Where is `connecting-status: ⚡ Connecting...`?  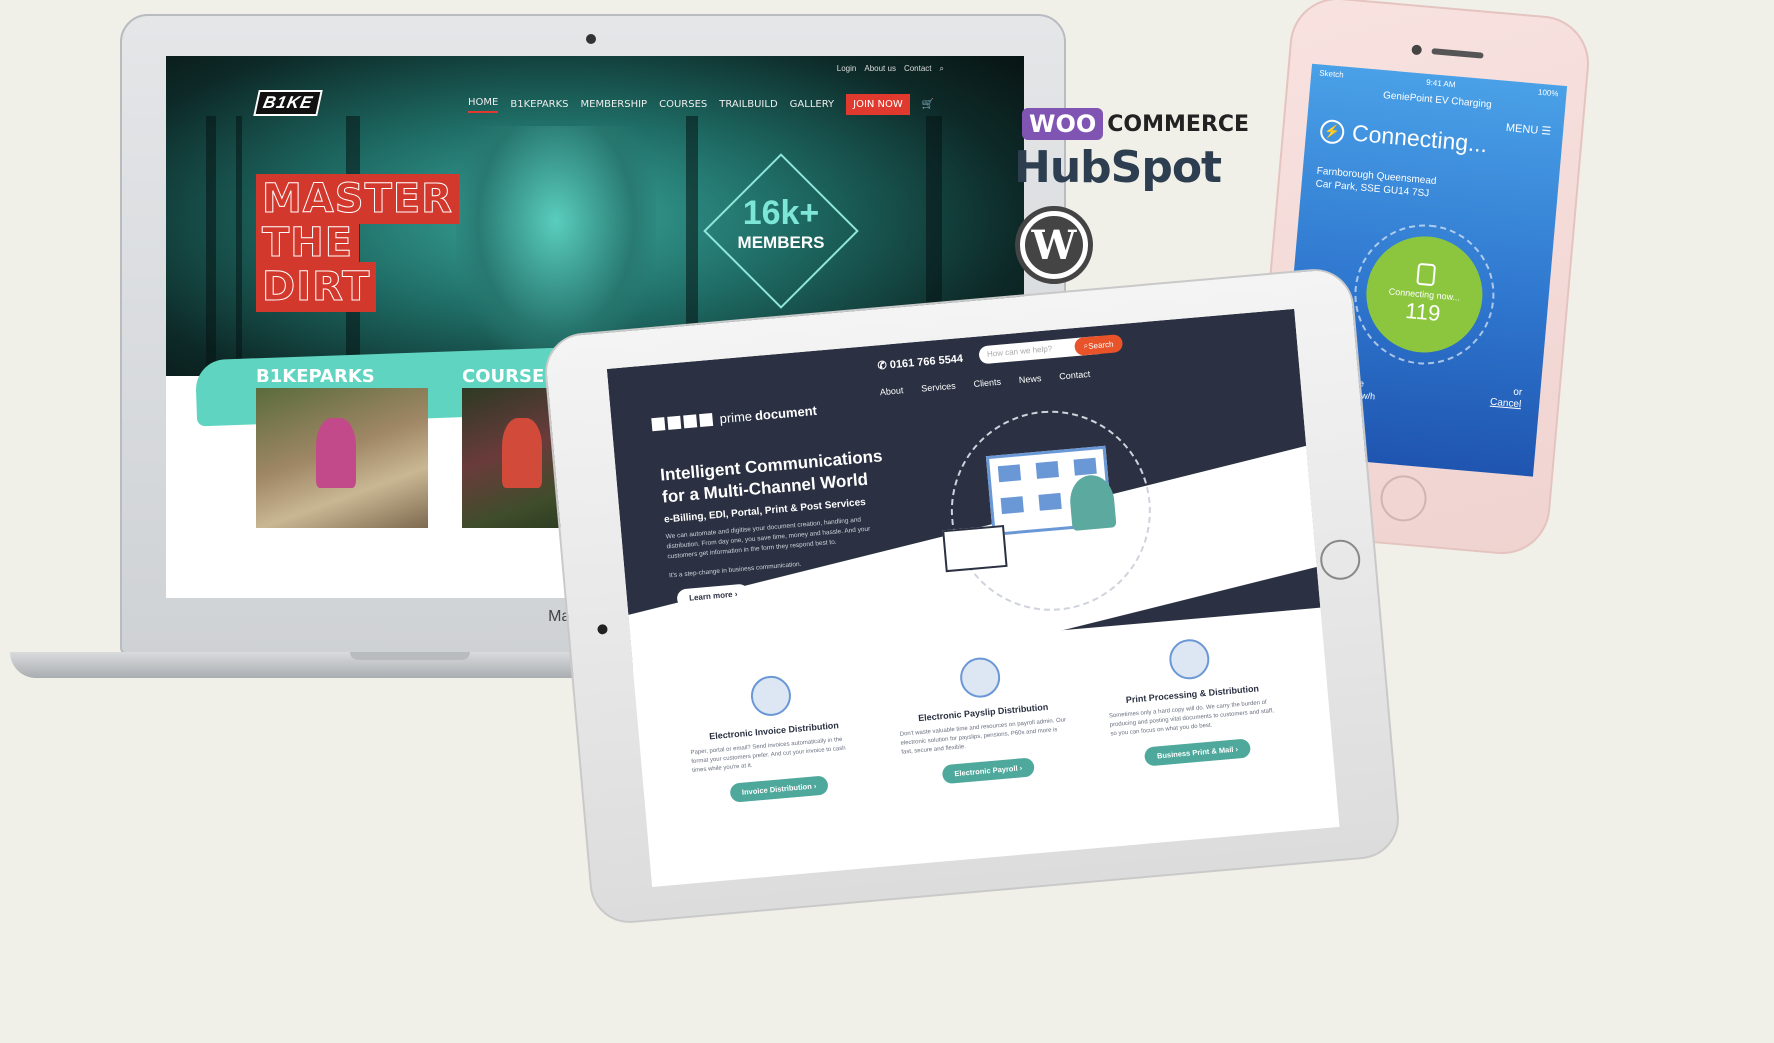 connecting-status: ⚡ Connecting... is located at coordinates (1403, 137).